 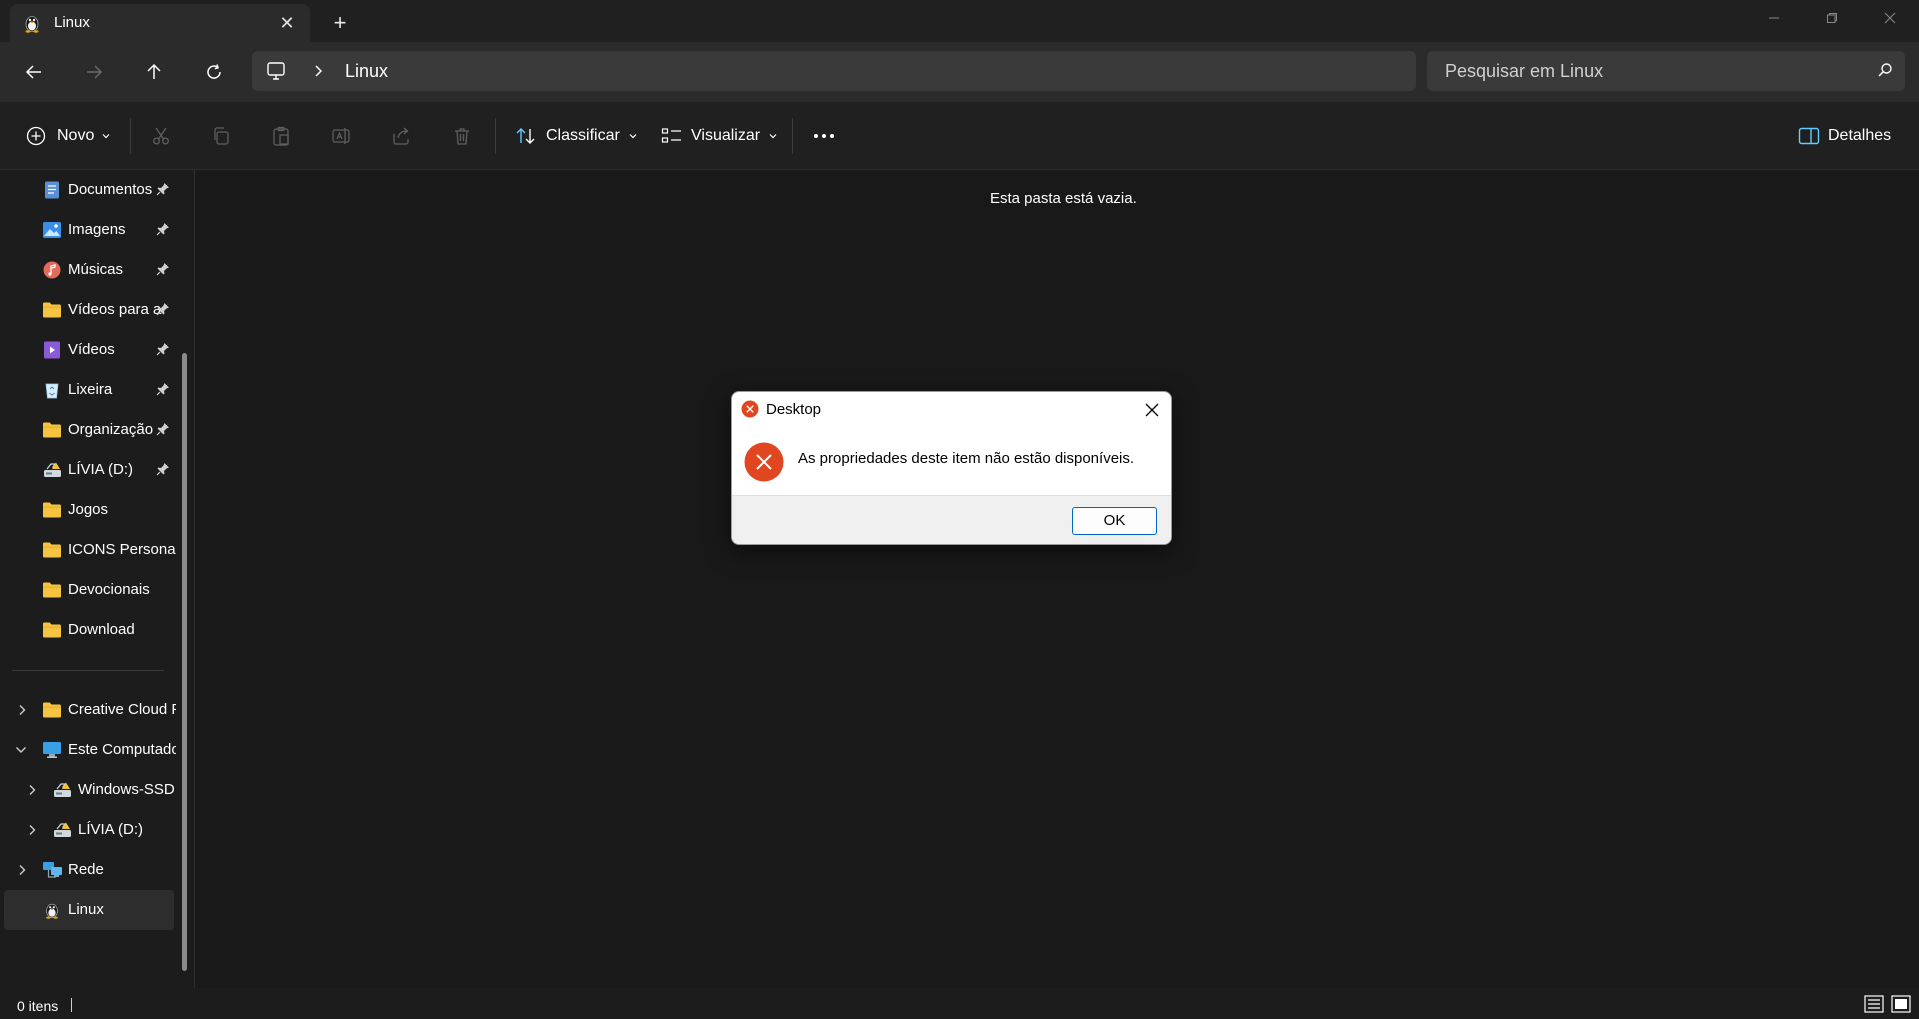 What do you see at coordinates (94, 72) in the screenshot?
I see `forward-button` at bounding box center [94, 72].